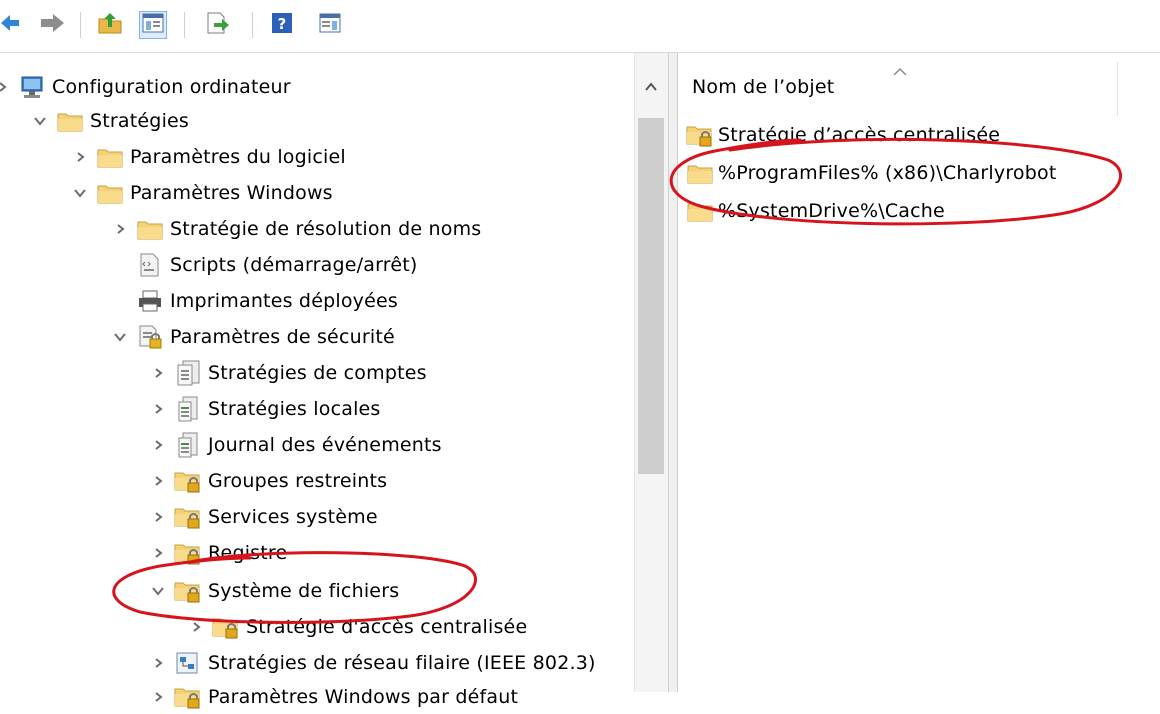  I want to click on tree-item-configuration-ordinateur: Configuration ordinateur, so click(145, 87).